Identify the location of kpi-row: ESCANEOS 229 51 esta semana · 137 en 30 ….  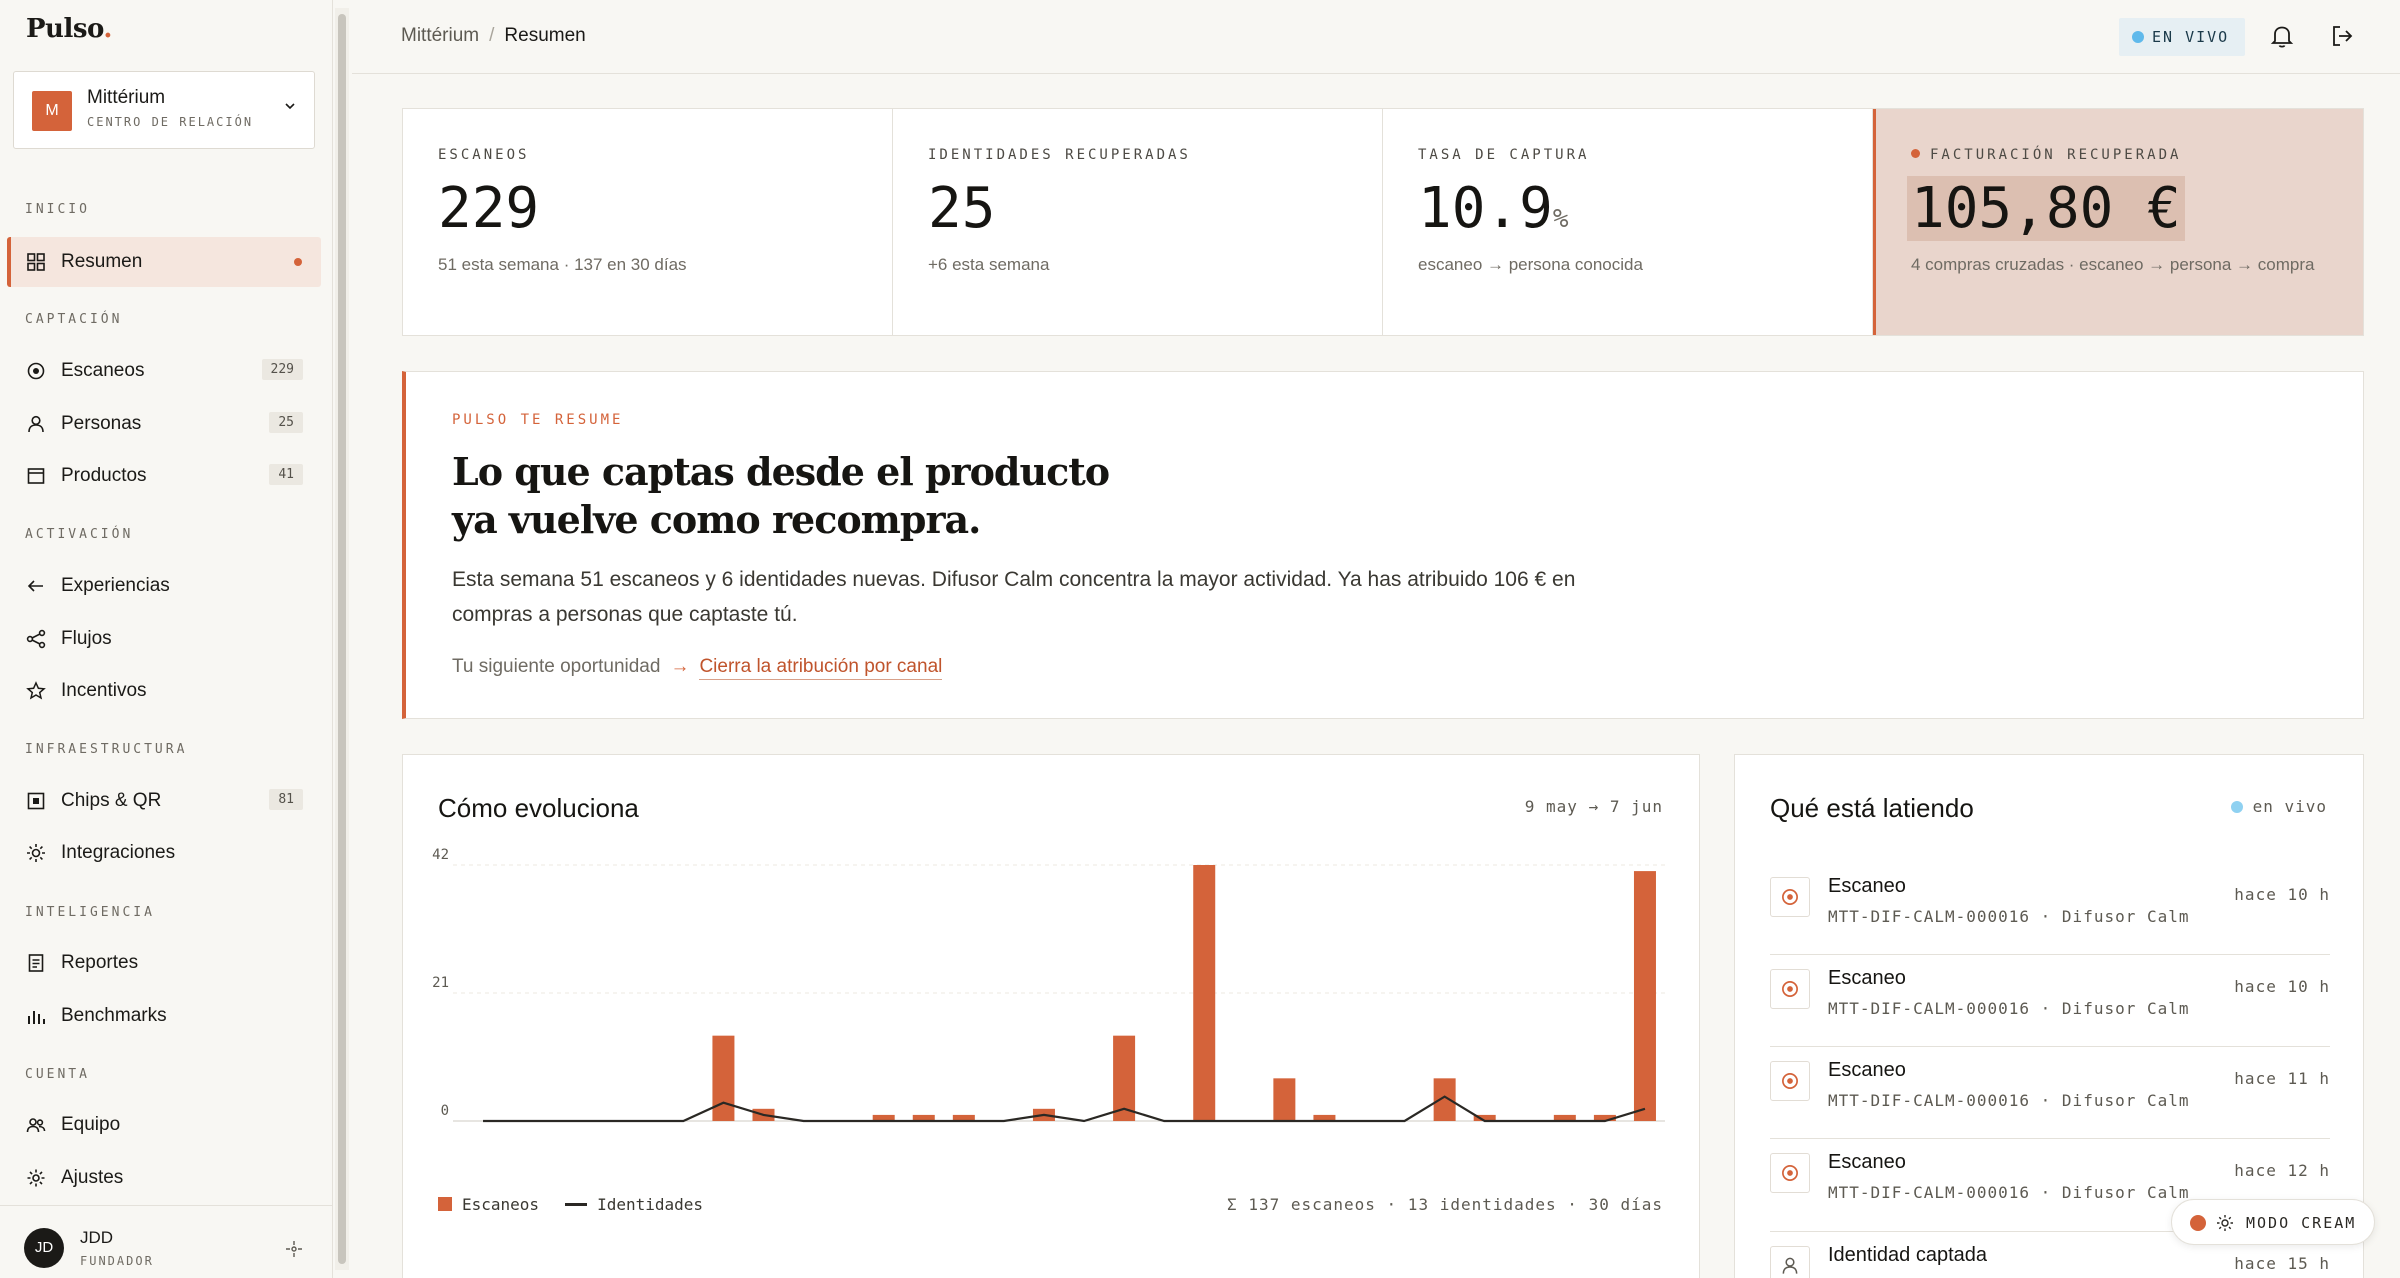
(1383, 222).